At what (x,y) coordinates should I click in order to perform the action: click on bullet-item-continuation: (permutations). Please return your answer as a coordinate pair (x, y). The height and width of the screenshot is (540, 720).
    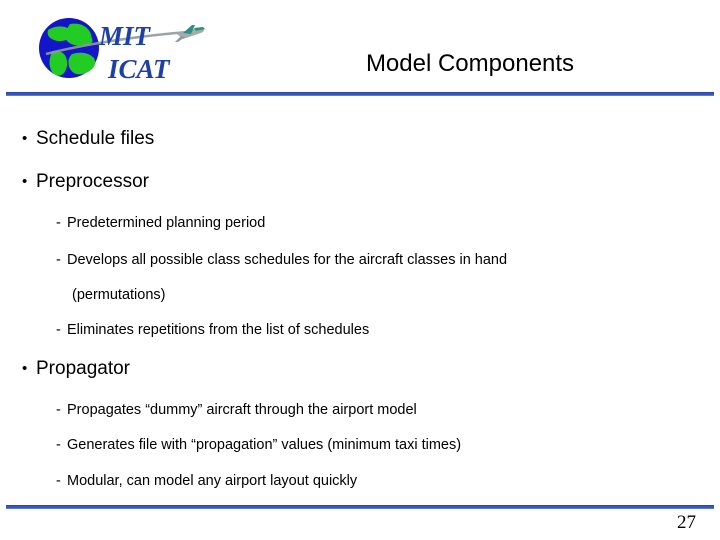
    Looking at the image, I should click on (118, 295).